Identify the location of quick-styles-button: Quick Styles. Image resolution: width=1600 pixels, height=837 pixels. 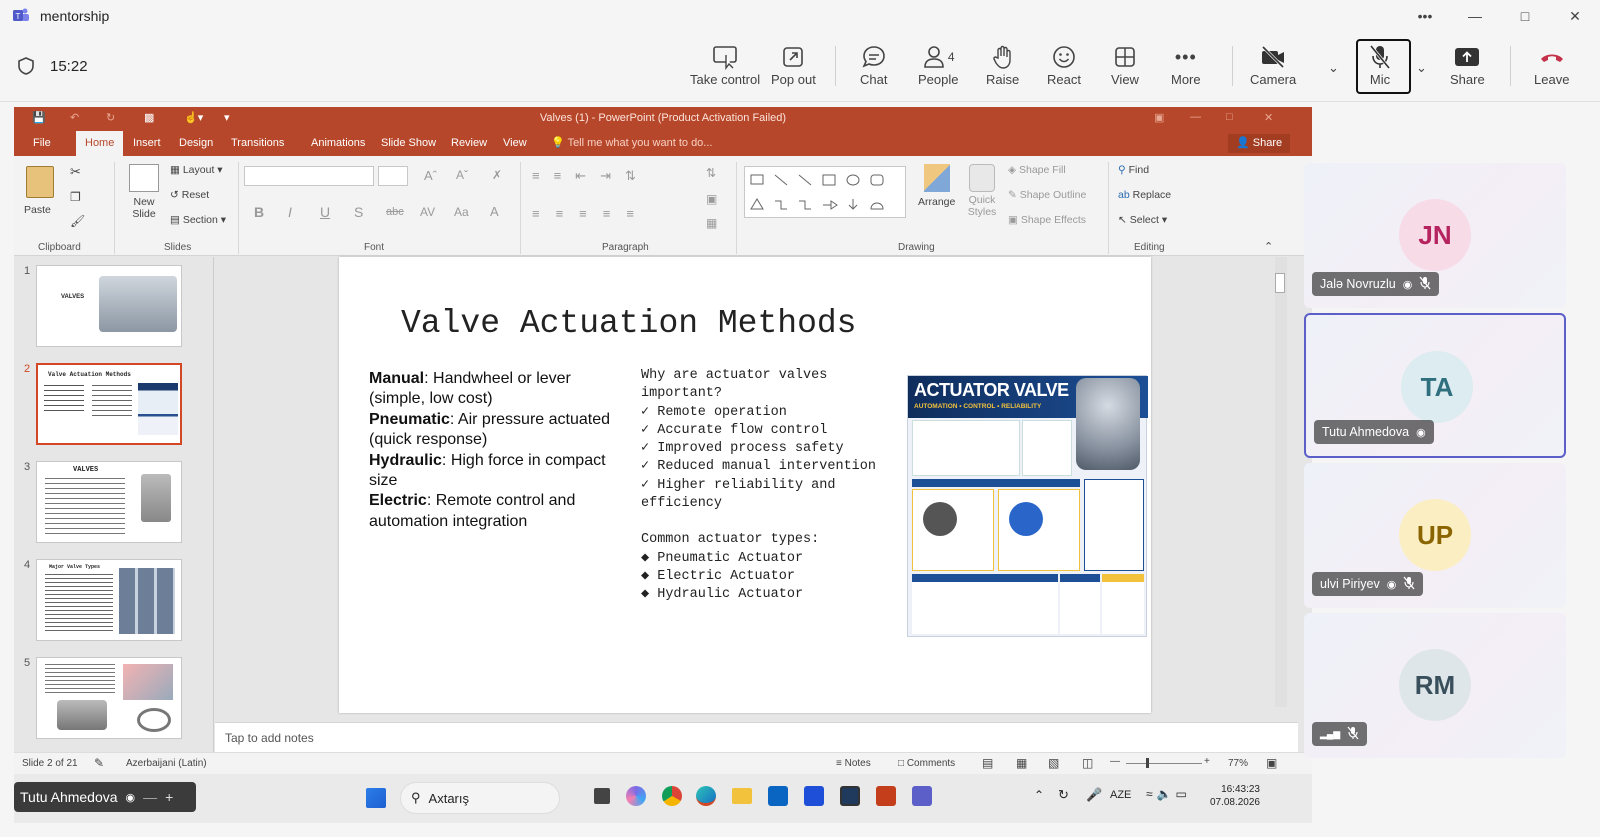
(982, 191).